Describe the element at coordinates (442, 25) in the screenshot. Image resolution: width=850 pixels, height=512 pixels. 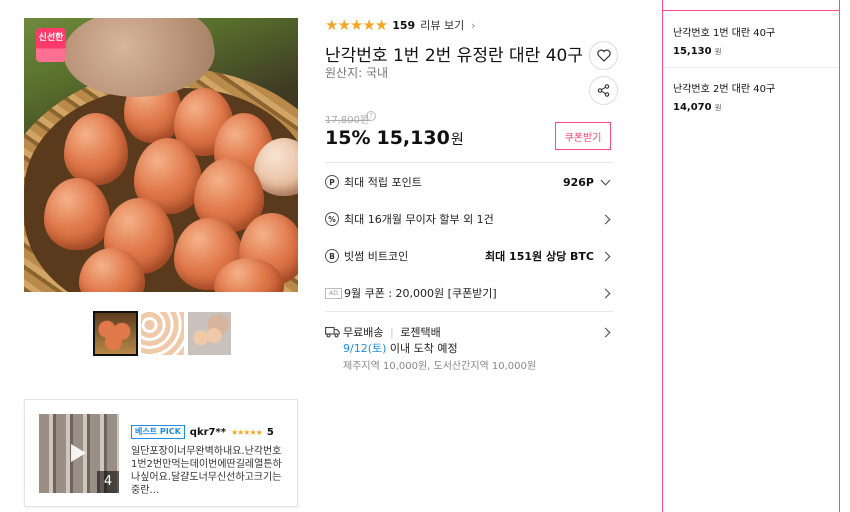
I see `review-link: 리뷰 보기` at that location.